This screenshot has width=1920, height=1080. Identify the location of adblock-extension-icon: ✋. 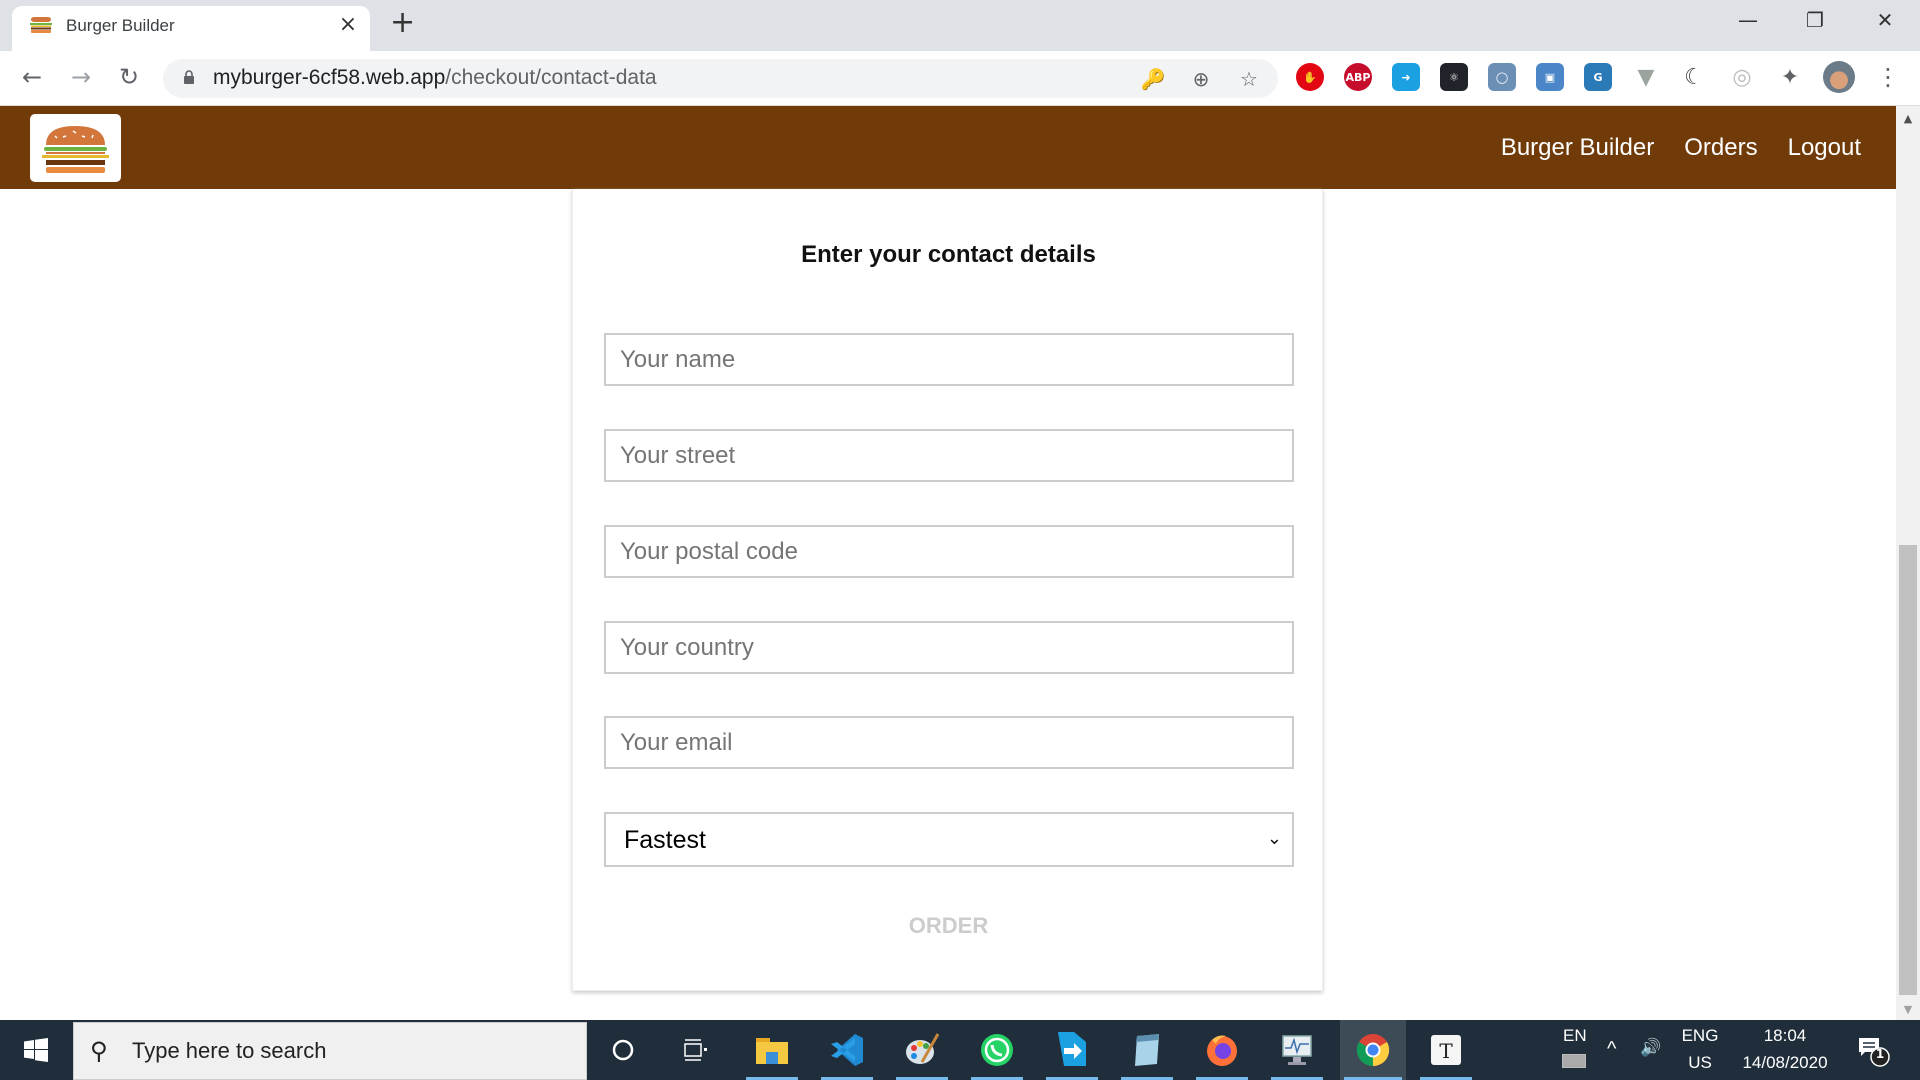
(1310, 77).